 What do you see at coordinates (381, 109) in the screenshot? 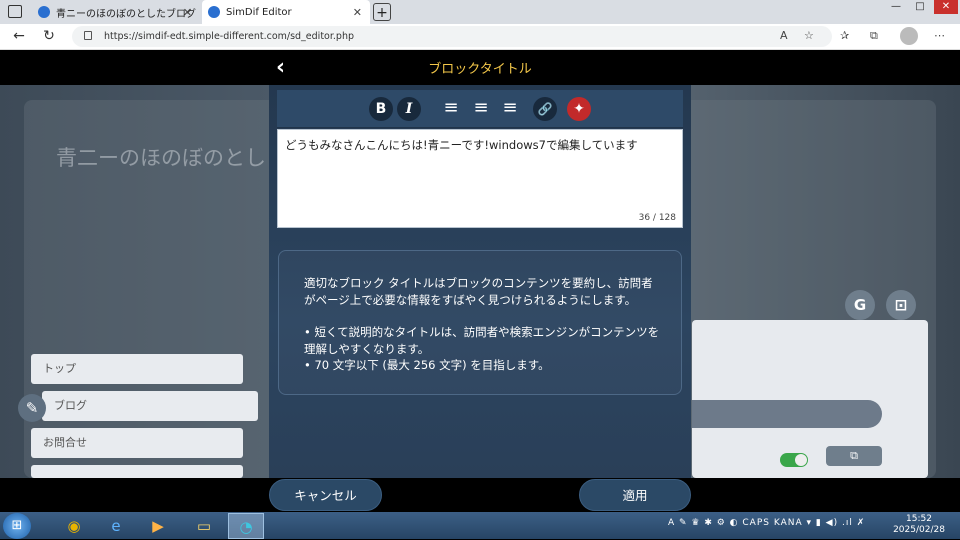
I see `bold-button: B` at bounding box center [381, 109].